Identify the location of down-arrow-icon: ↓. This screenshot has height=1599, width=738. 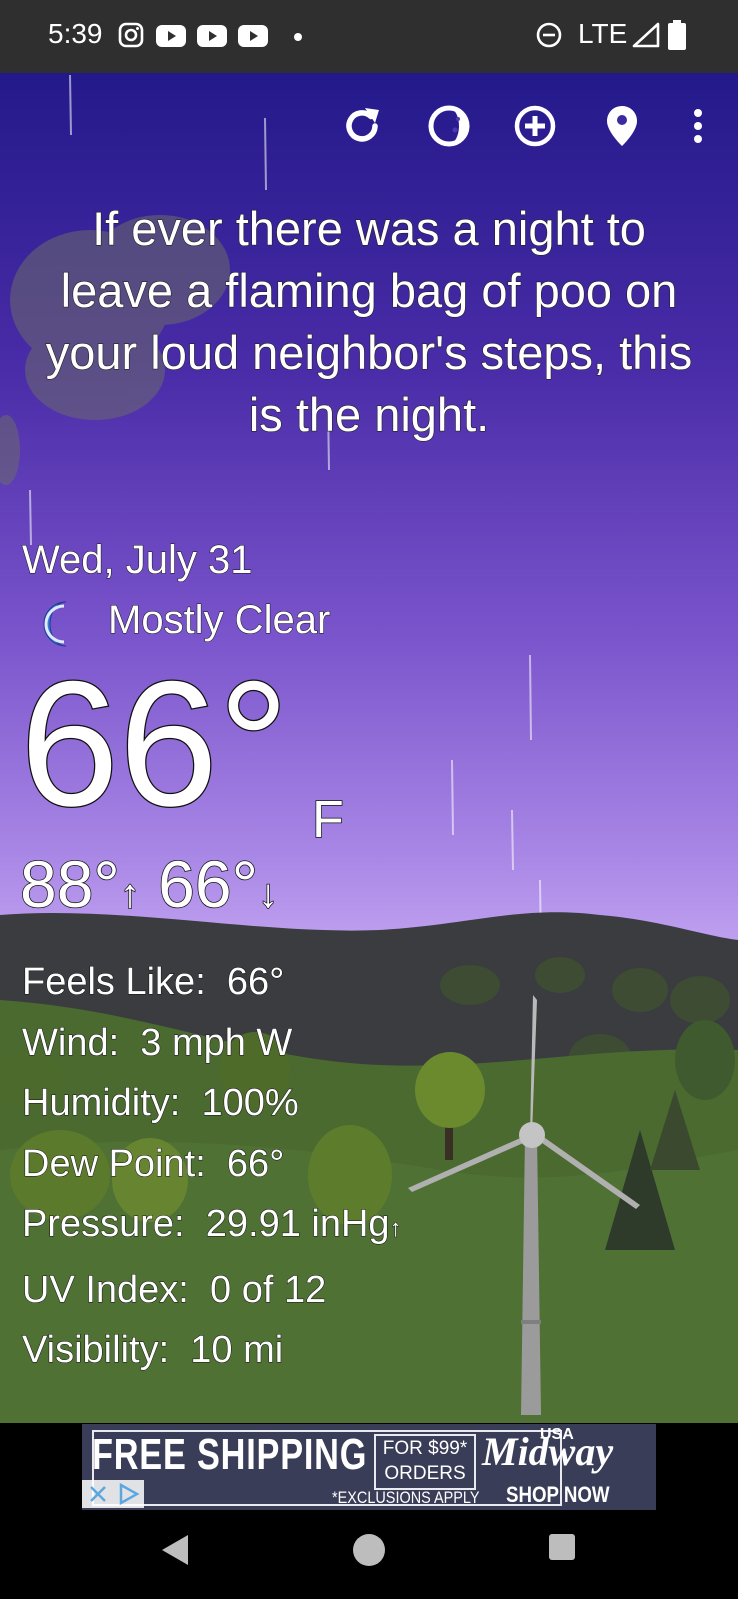
(268, 894).